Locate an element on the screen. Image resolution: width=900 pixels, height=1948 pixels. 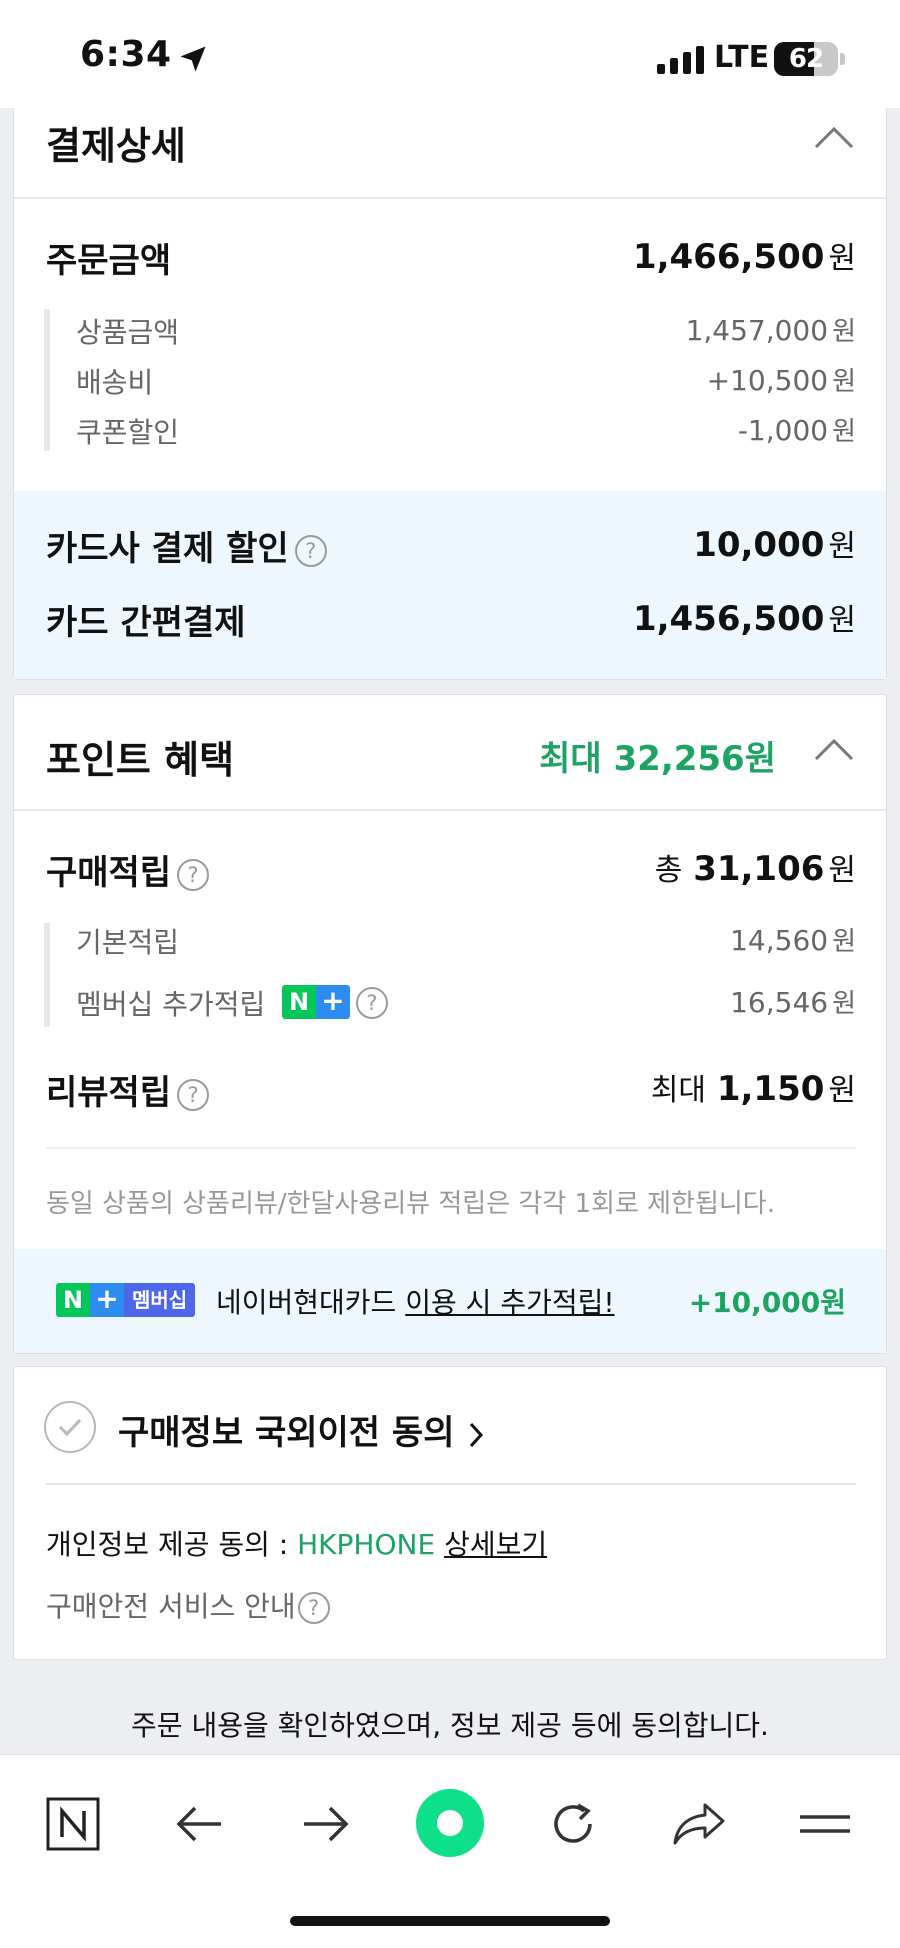
battery-level: 62 is located at coordinates (806, 59).